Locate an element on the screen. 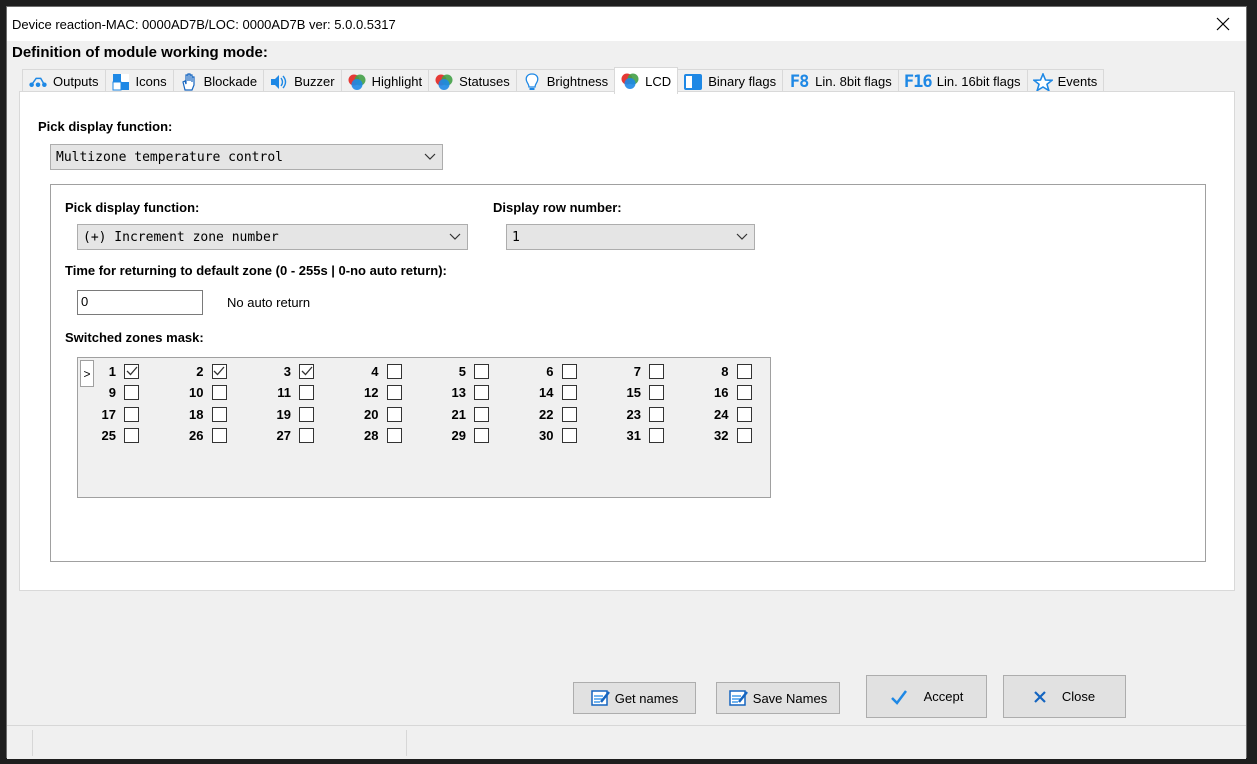 The image size is (1257, 764). tab-blockade: Blockade is located at coordinates (218, 81).